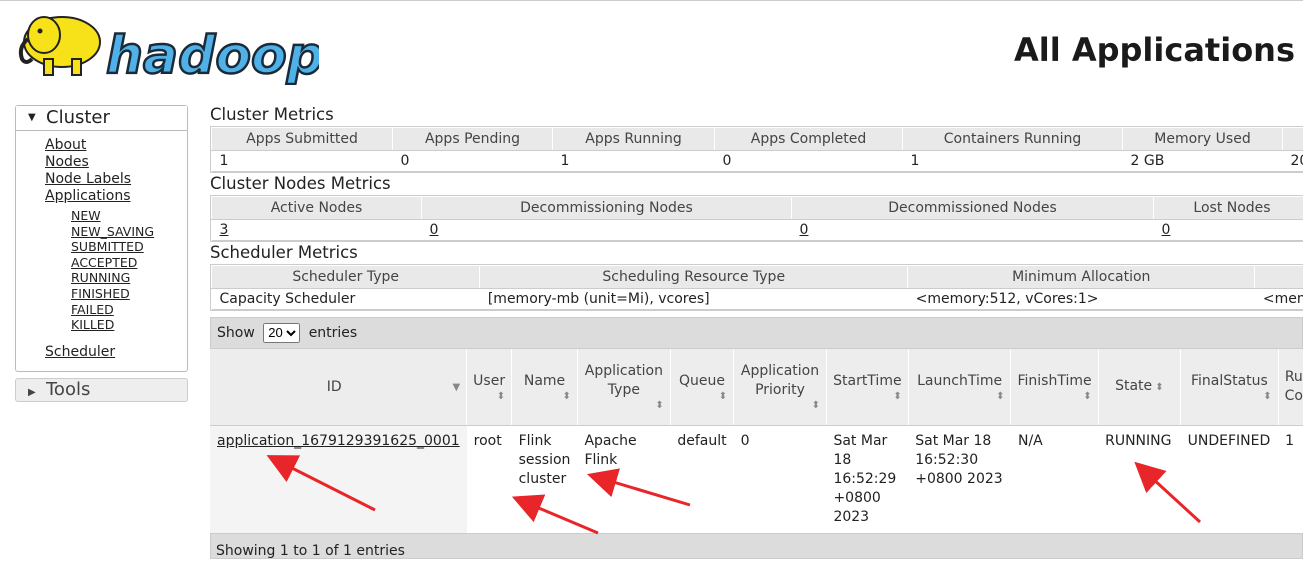 The image size is (1303, 561). I want to click on nodes-metrics-title: Cluster Nodes Metrics, so click(300, 183).